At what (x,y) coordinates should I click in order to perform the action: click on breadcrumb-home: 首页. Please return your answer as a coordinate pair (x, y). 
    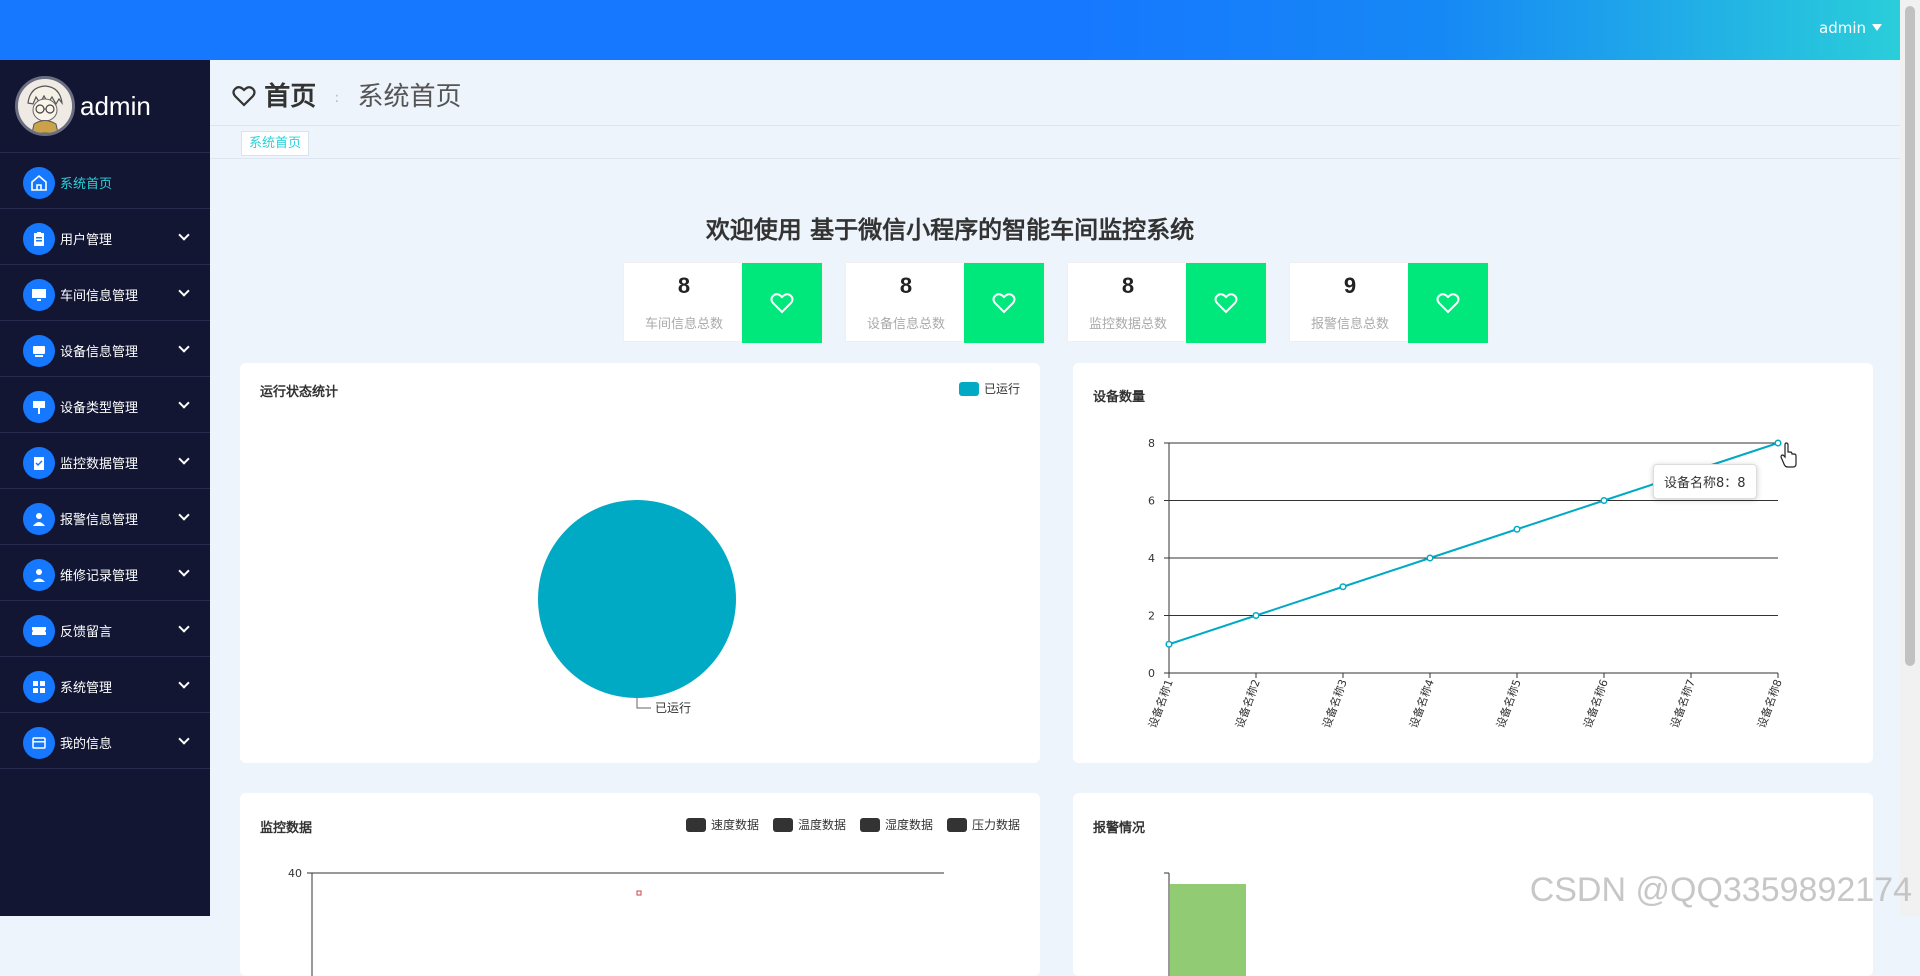
    Looking at the image, I should click on (290, 97).